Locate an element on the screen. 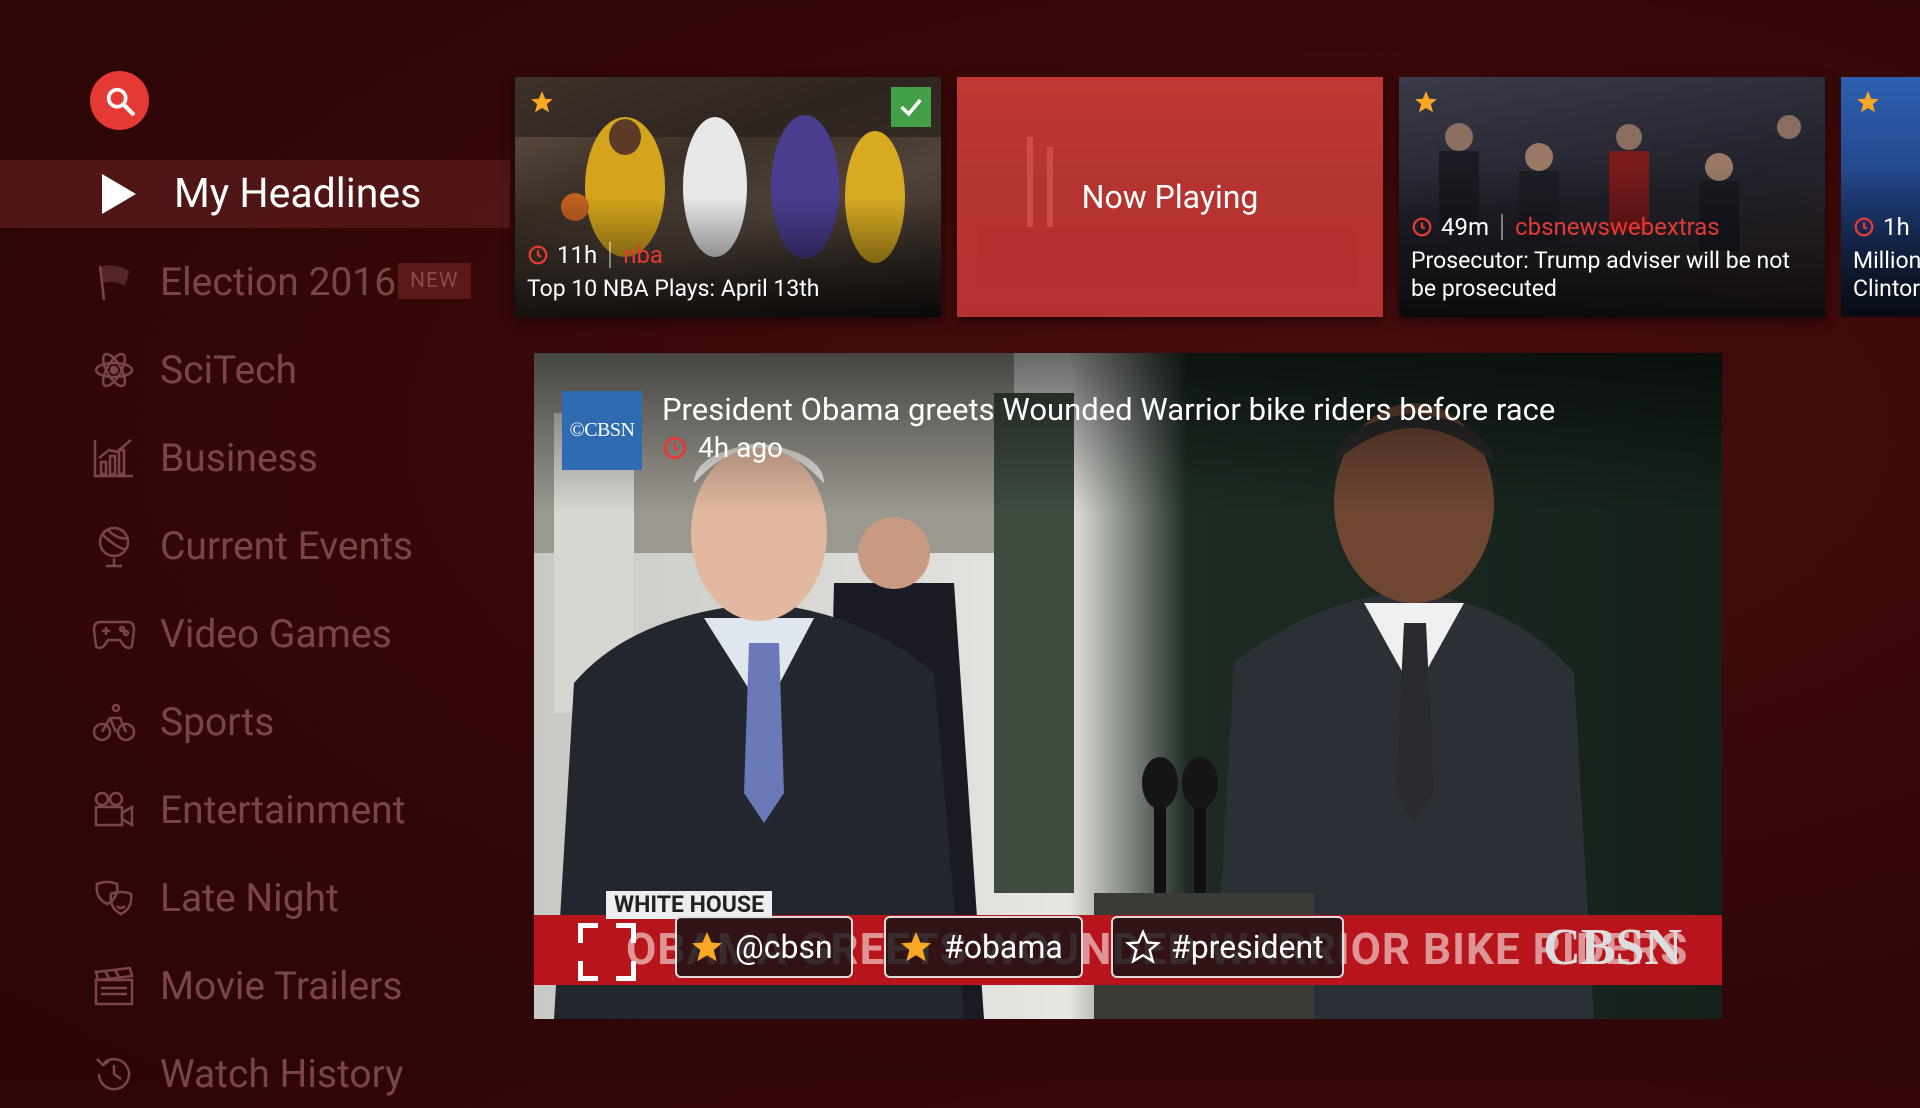 This screenshot has height=1108, width=1920. tag-chip: #president is located at coordinates (1227, 947).